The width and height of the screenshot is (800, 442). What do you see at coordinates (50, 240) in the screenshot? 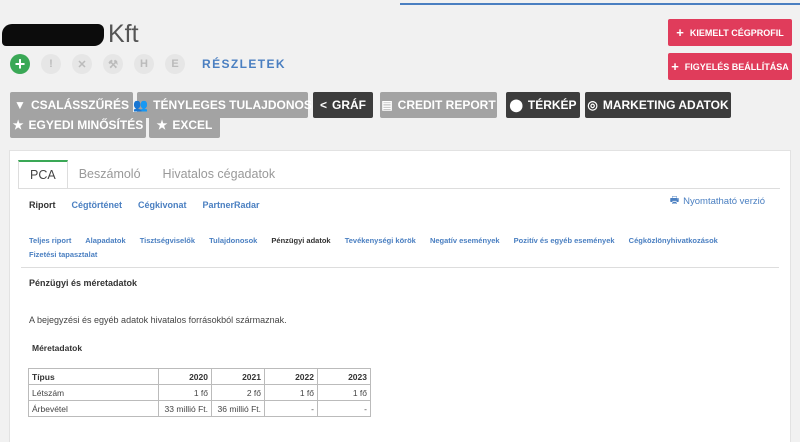
I see `section-link: Teljes riport` at bounding box center [50, 240].